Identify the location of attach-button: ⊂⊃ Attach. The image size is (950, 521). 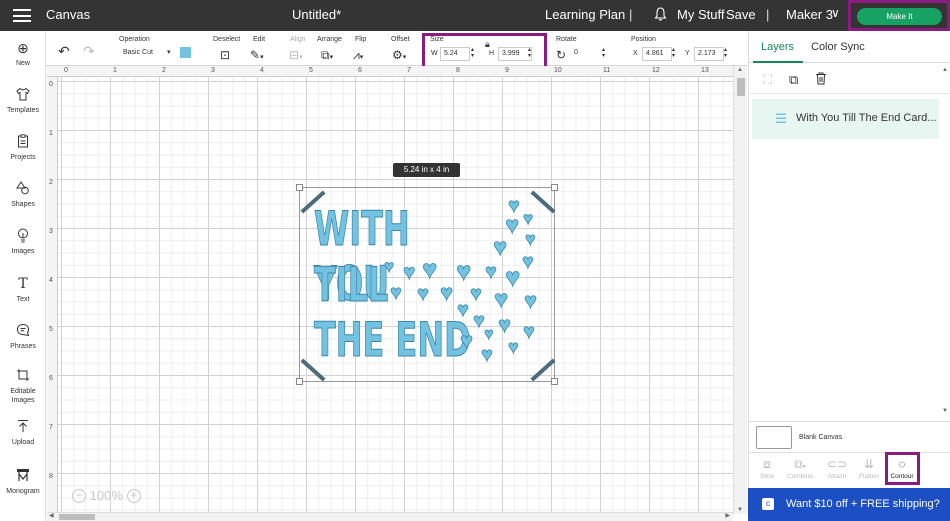
(837, 468).